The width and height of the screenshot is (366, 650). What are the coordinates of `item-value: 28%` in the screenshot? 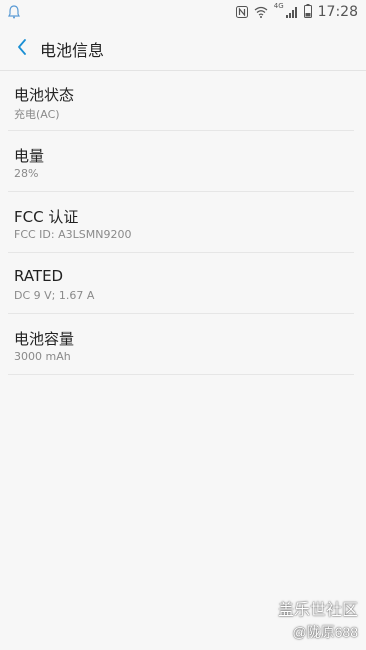 It's located at (26, 173).